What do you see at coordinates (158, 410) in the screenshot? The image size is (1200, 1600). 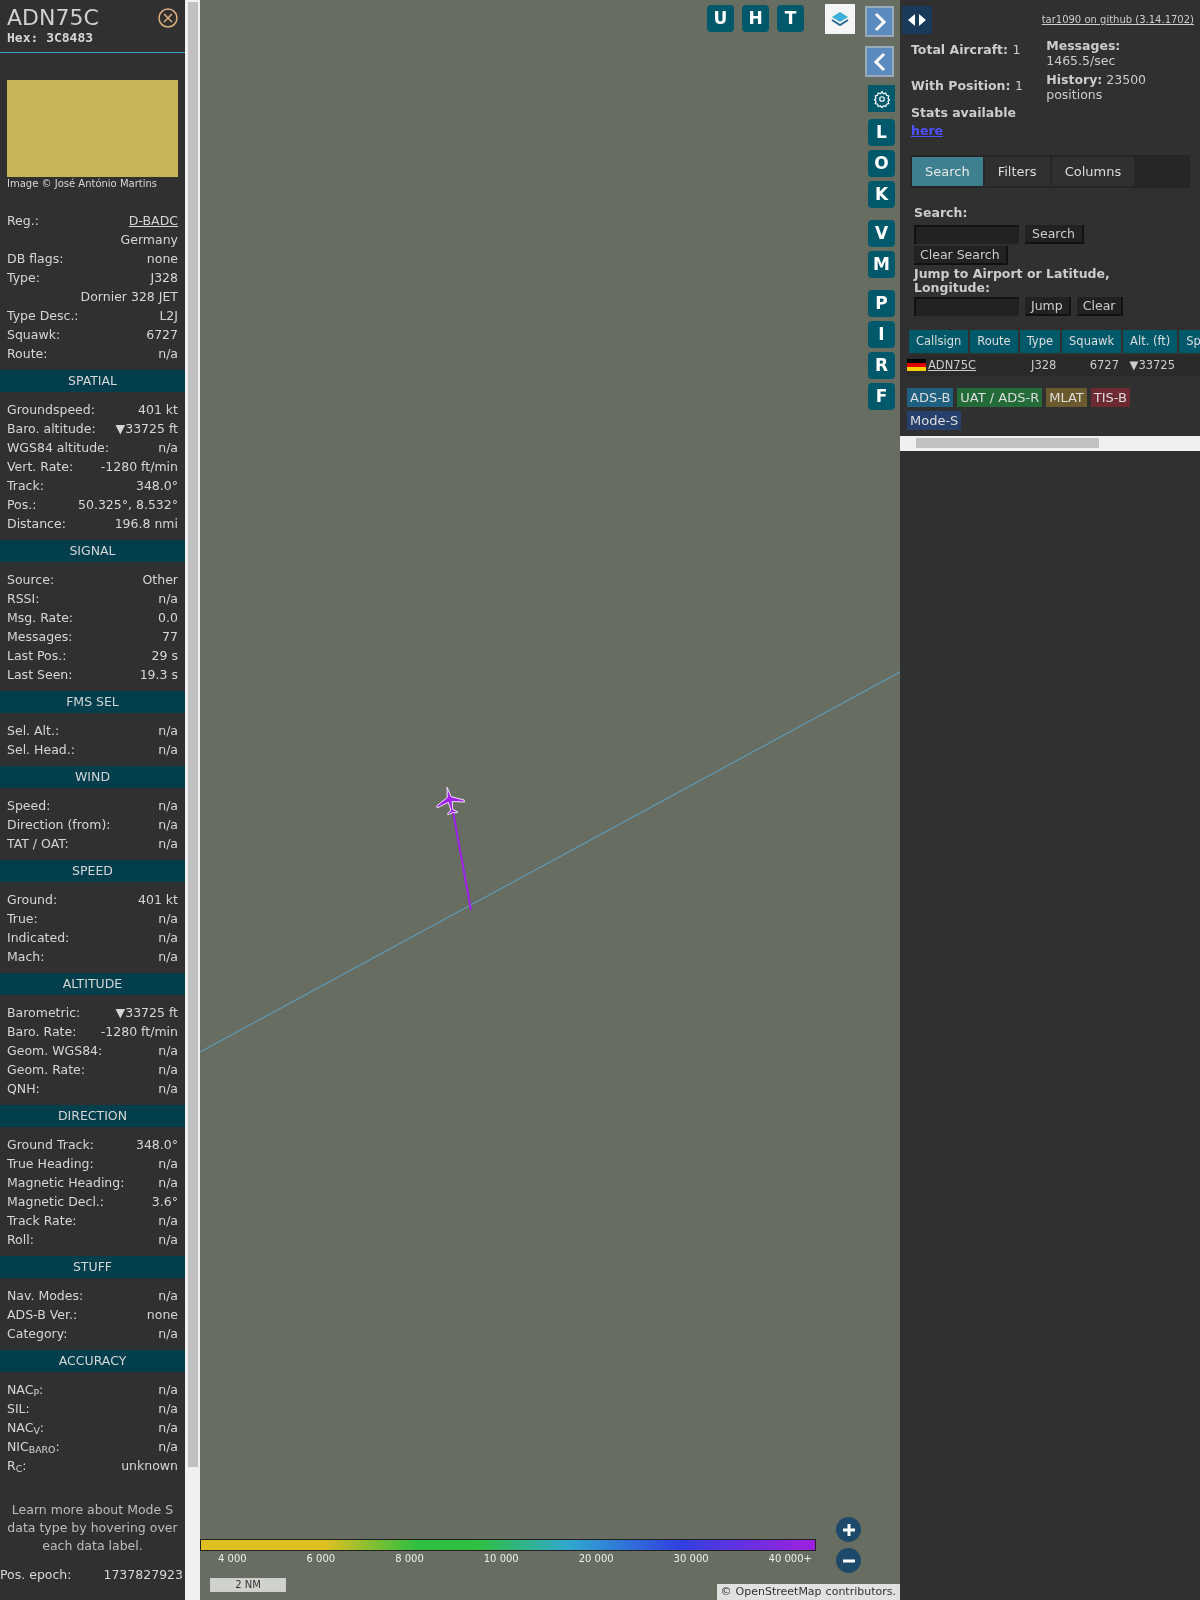 I see `field-value: 401 kt` at bounding box center [158, 410].